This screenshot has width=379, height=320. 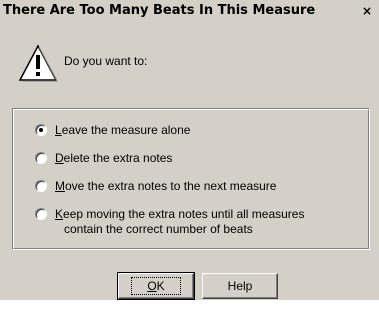 I want to click on option-mnemonic: L, so click(x=58, y=130).